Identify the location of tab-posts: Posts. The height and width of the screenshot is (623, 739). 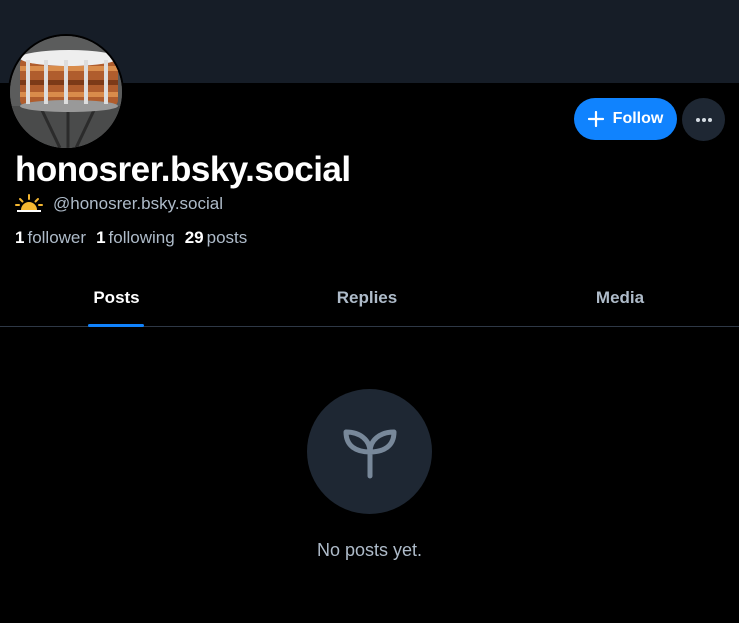
(116, 298).